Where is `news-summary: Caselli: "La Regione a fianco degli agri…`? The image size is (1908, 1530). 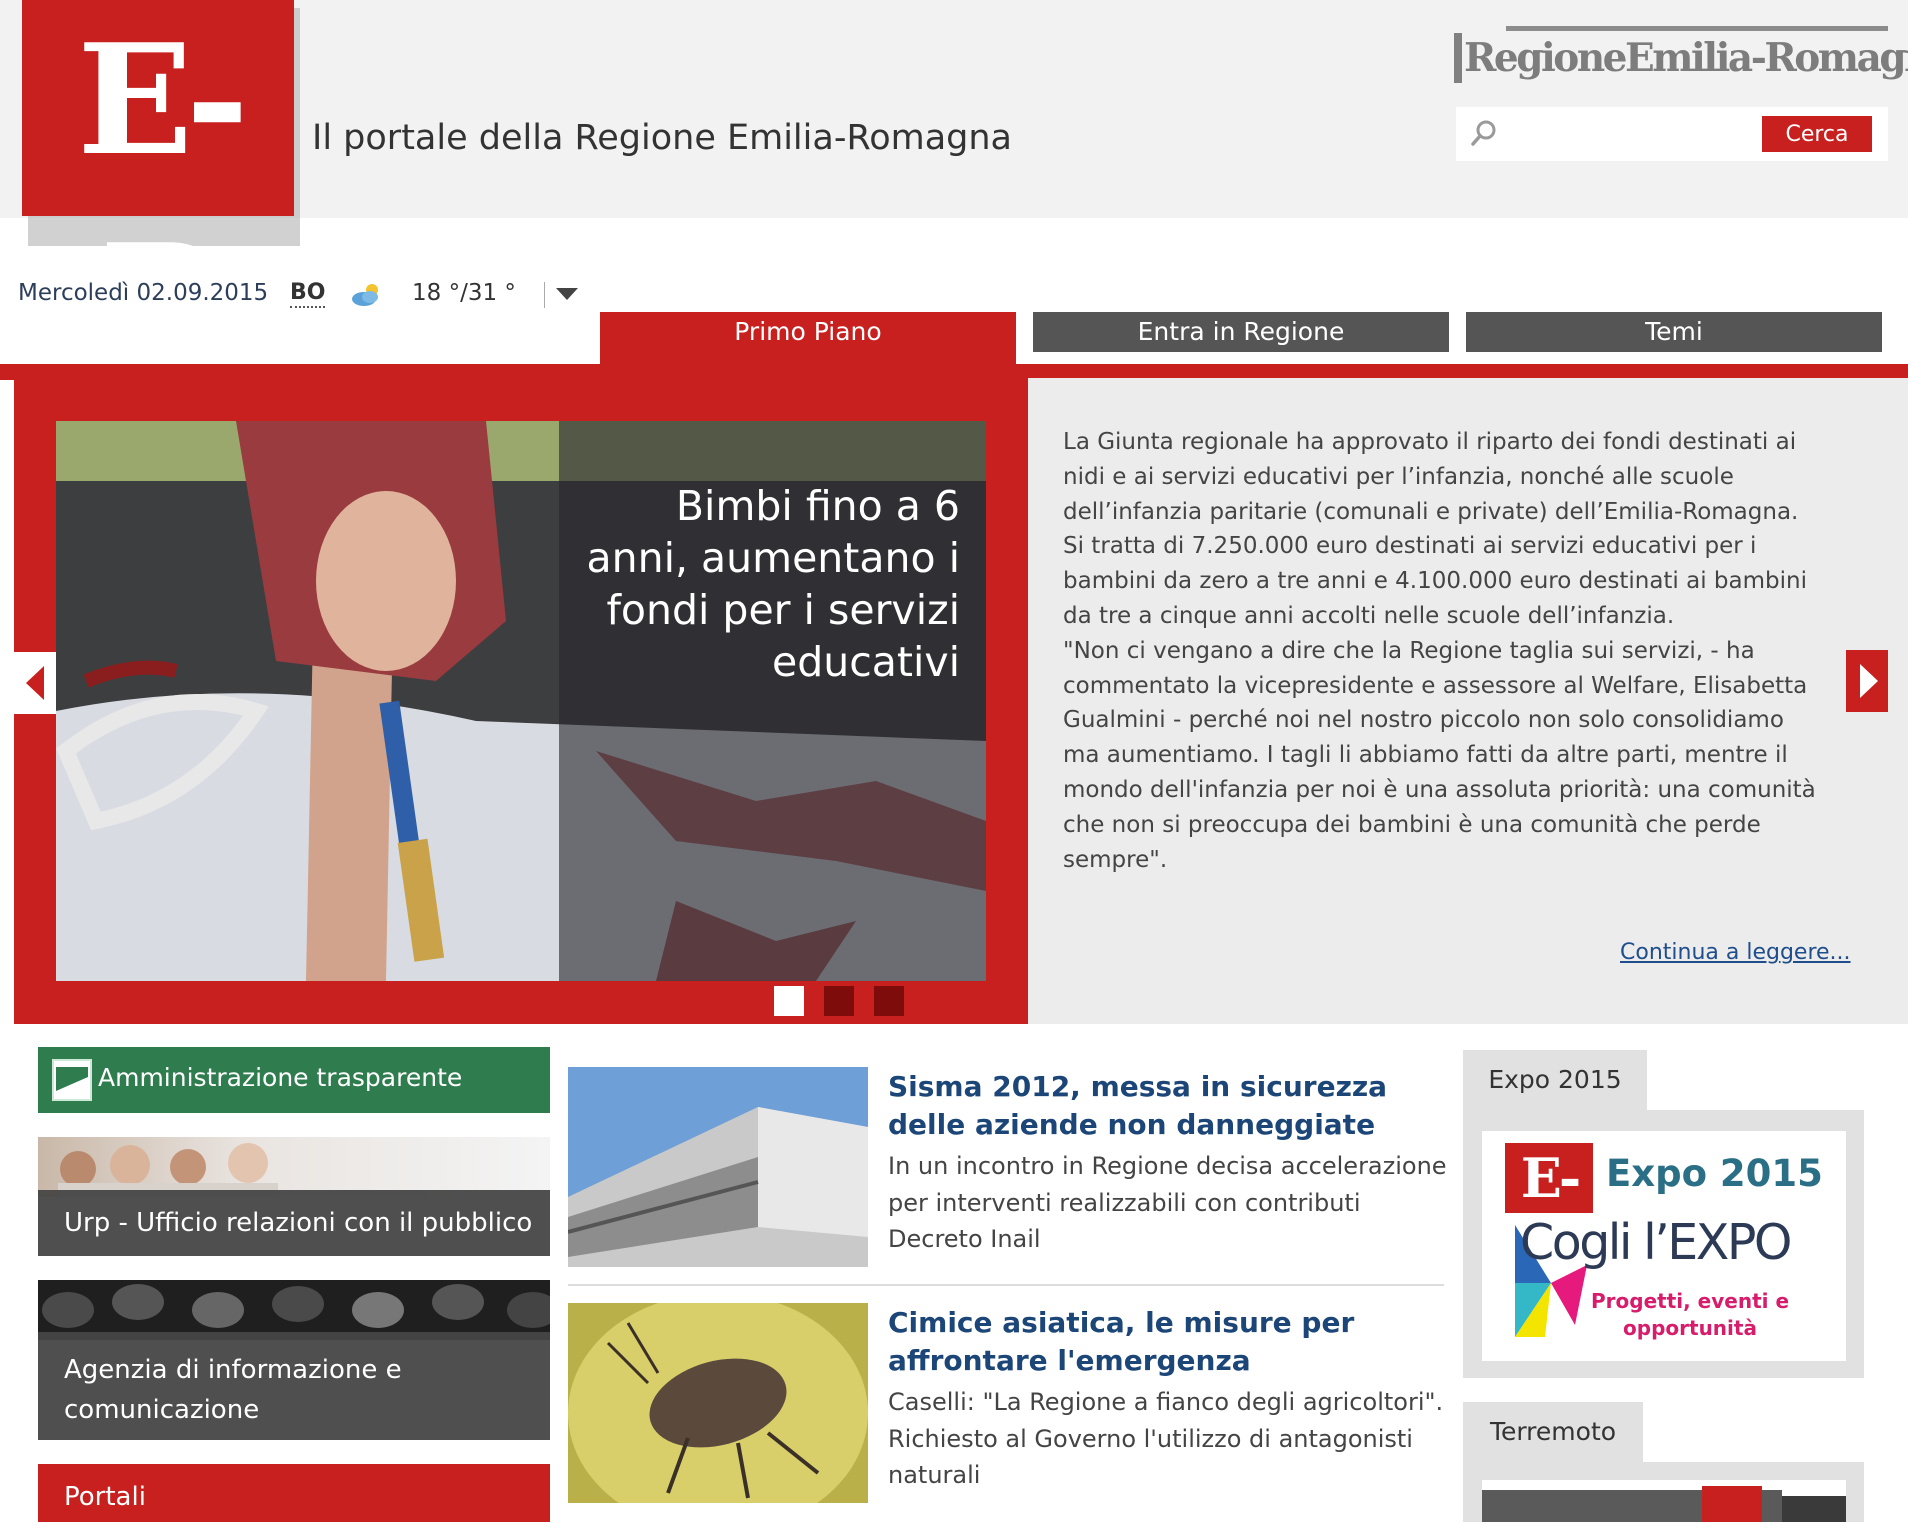
news-summary: Caselli: "La Regione a fianco degli agri… is located at coordinates (1166, 1438).